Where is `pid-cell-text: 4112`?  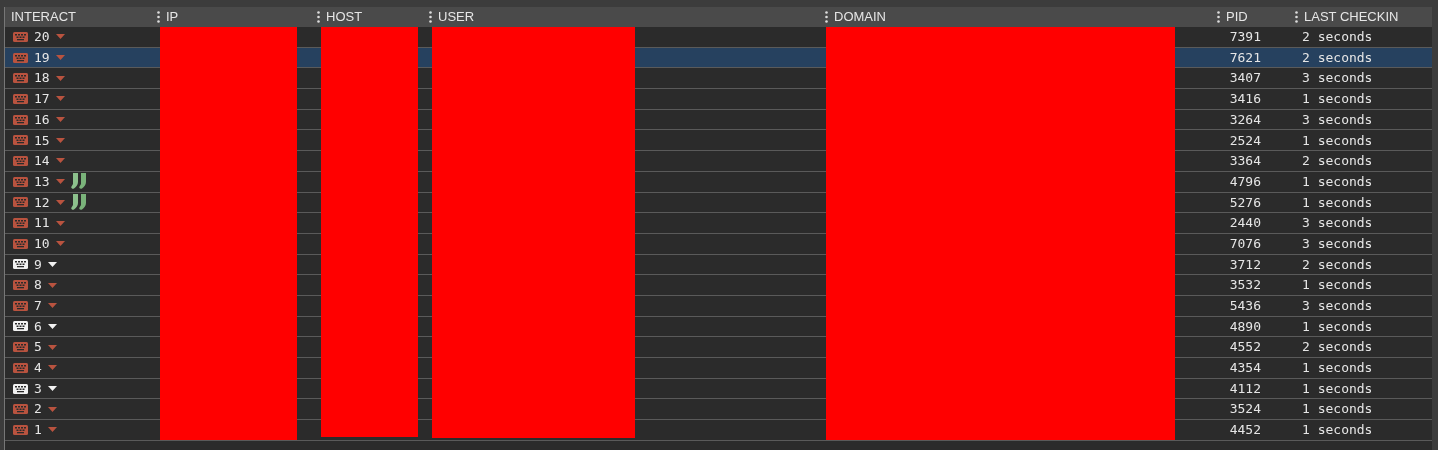
pid-cell-text: 4112 is located at coordinates (1245, 388).